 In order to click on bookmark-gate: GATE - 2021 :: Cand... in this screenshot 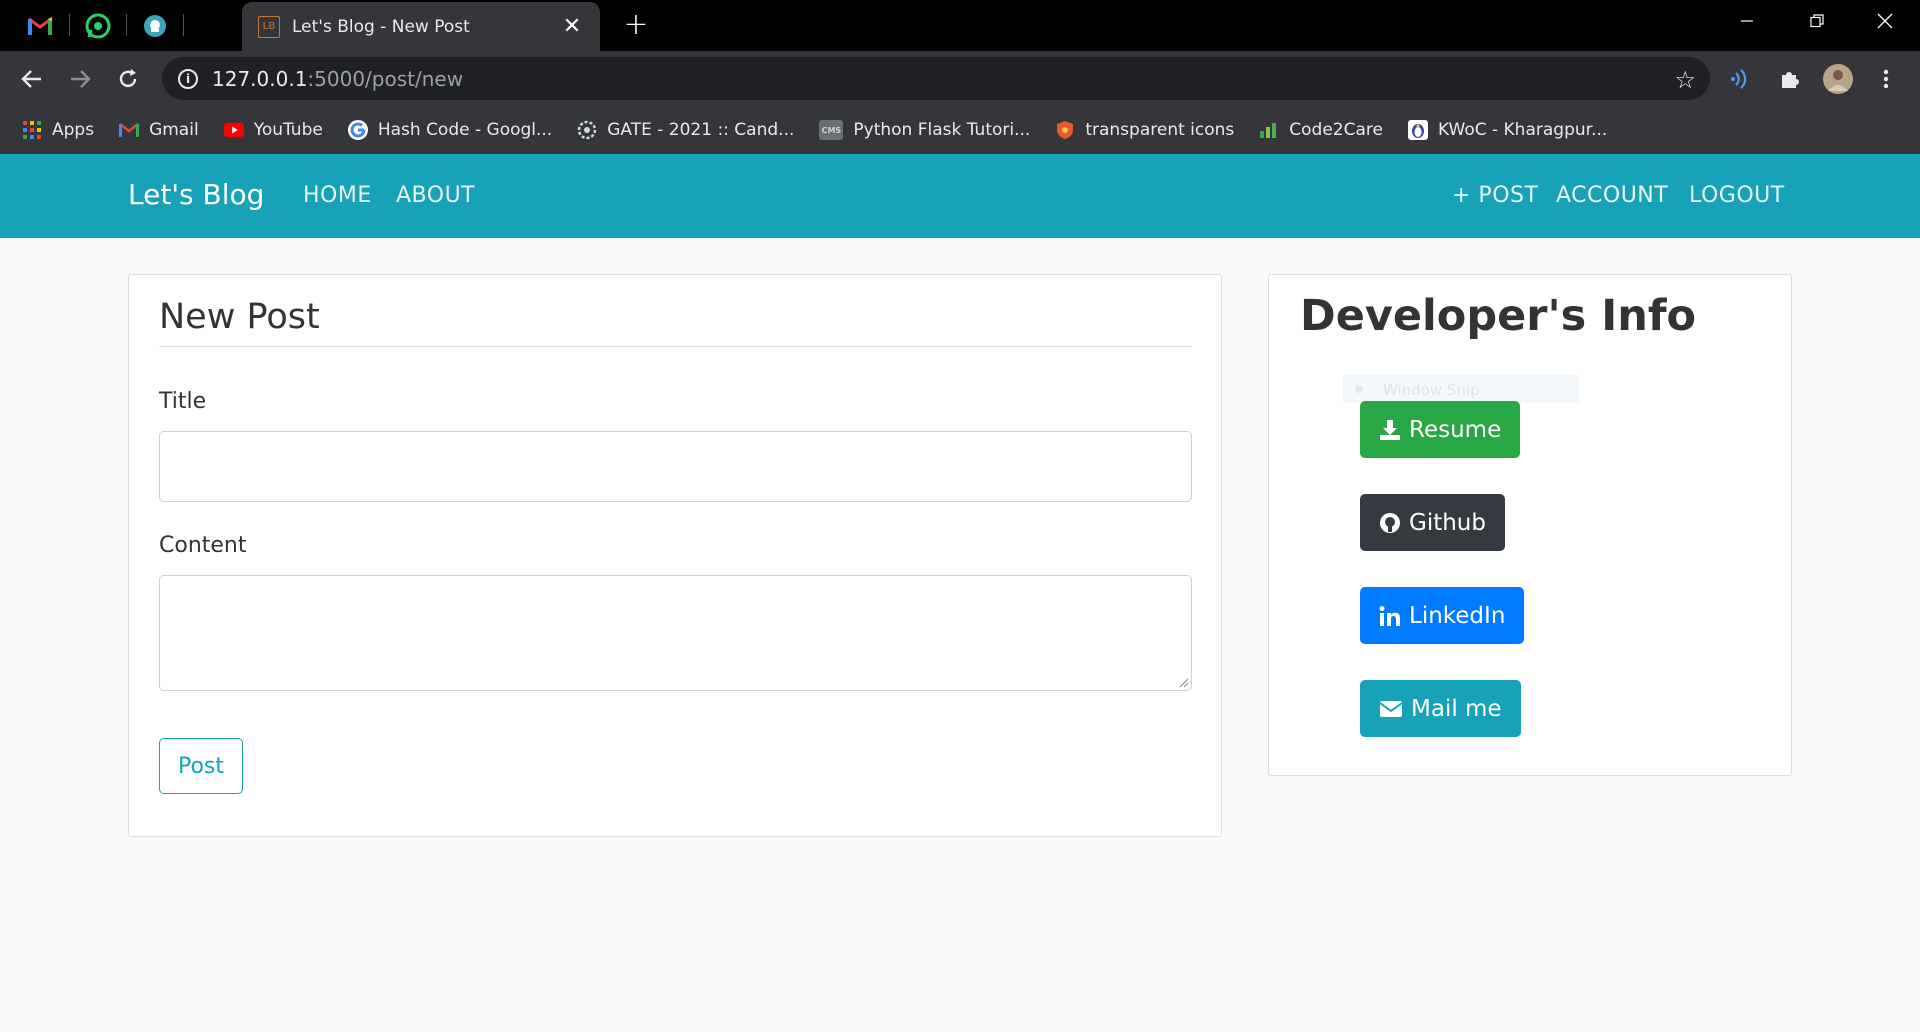, I will do `click(685, 130)`.